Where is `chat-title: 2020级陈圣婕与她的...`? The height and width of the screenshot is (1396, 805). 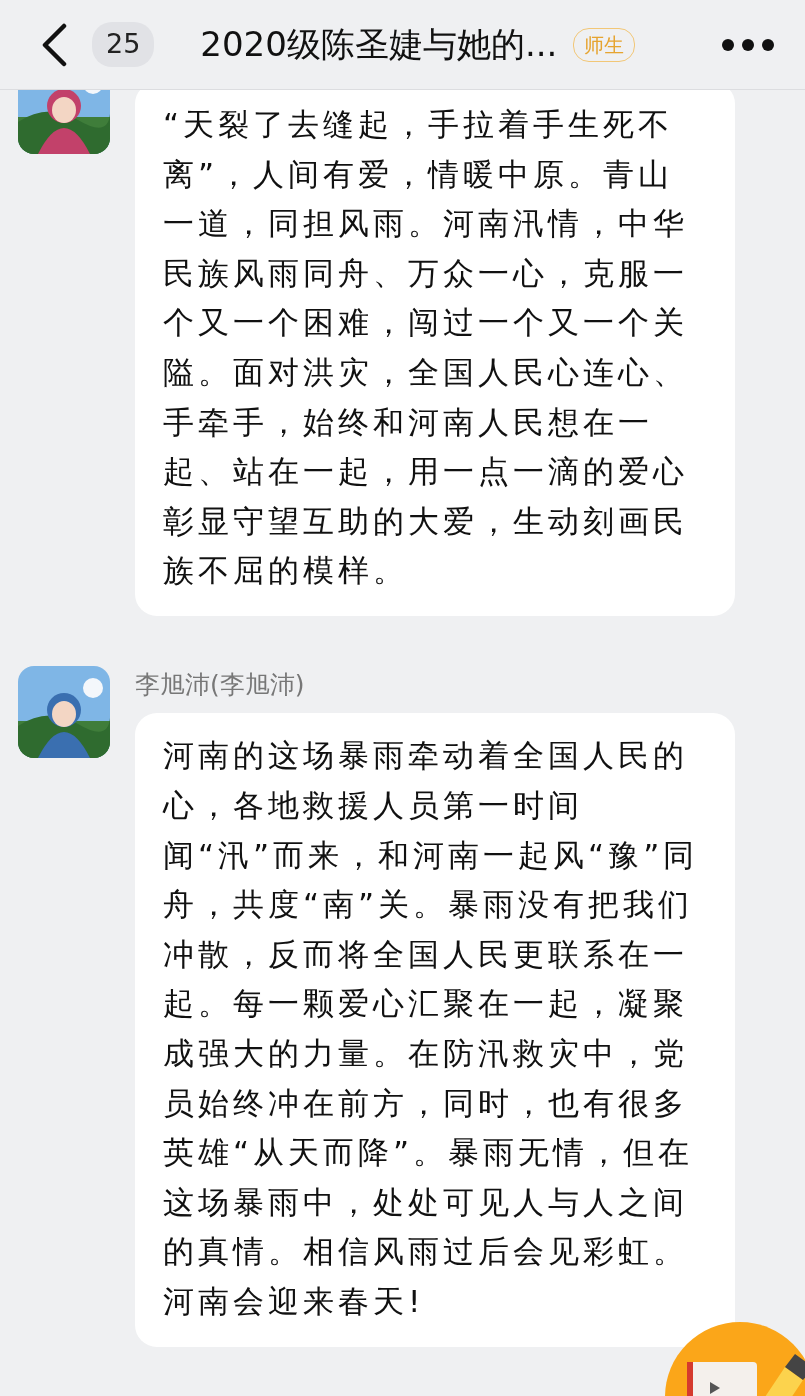
chat-title: 2020级陈圣婕与她的... is located at coordinates (379, 44).